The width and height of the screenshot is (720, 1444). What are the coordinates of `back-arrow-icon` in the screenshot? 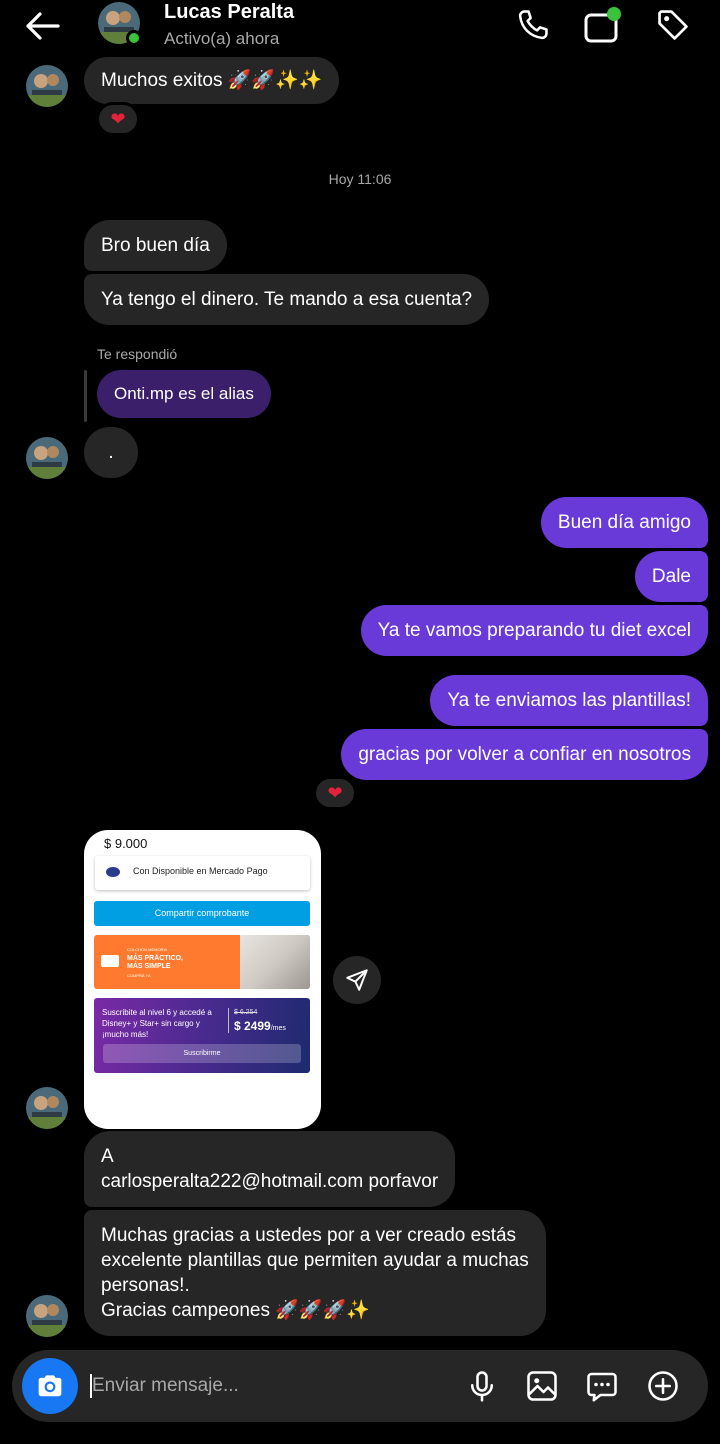 It's located at (43, 26).